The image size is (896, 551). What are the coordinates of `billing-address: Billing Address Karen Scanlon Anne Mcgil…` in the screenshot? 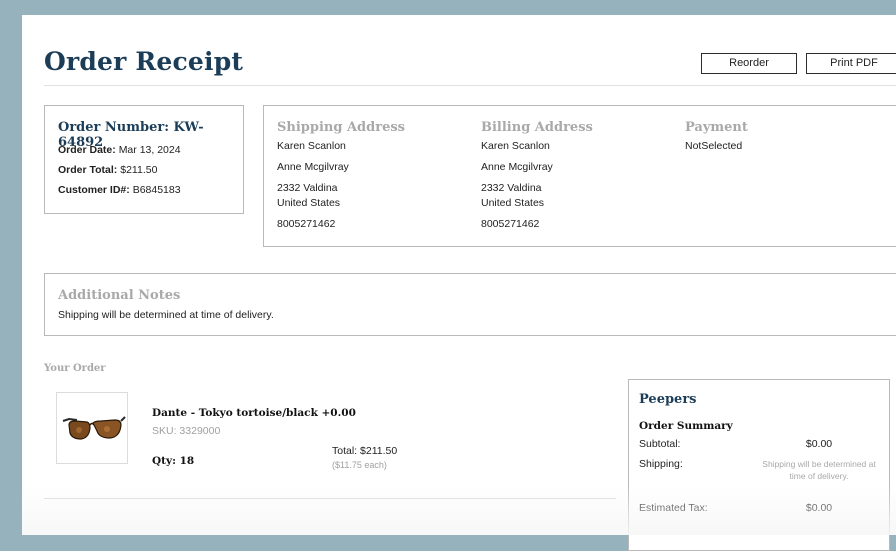 It's located at (537, 176).